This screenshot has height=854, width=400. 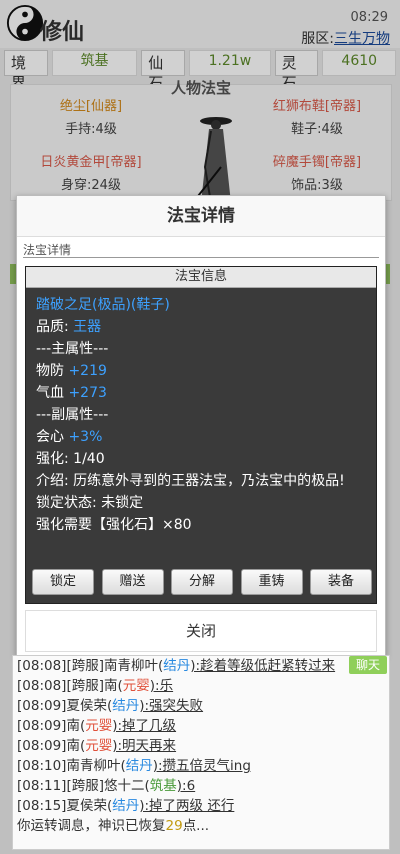 I want to click on dialog-title: 法宝详情, so click(x=201, y=216).